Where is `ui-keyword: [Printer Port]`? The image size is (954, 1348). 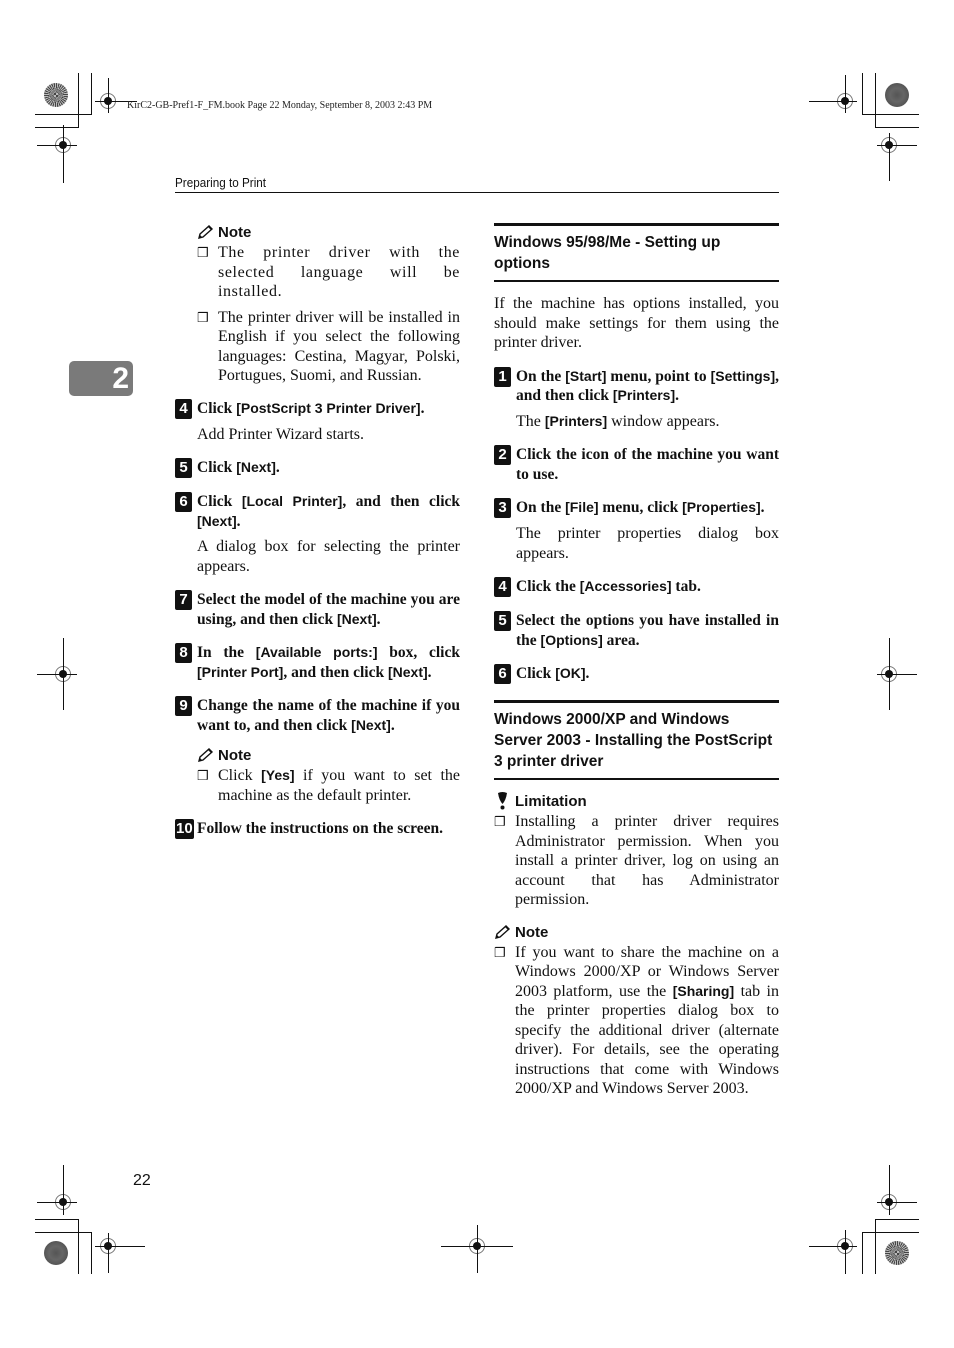
ui-keyword: [Printer Port] is located at coordinates (240, 671).